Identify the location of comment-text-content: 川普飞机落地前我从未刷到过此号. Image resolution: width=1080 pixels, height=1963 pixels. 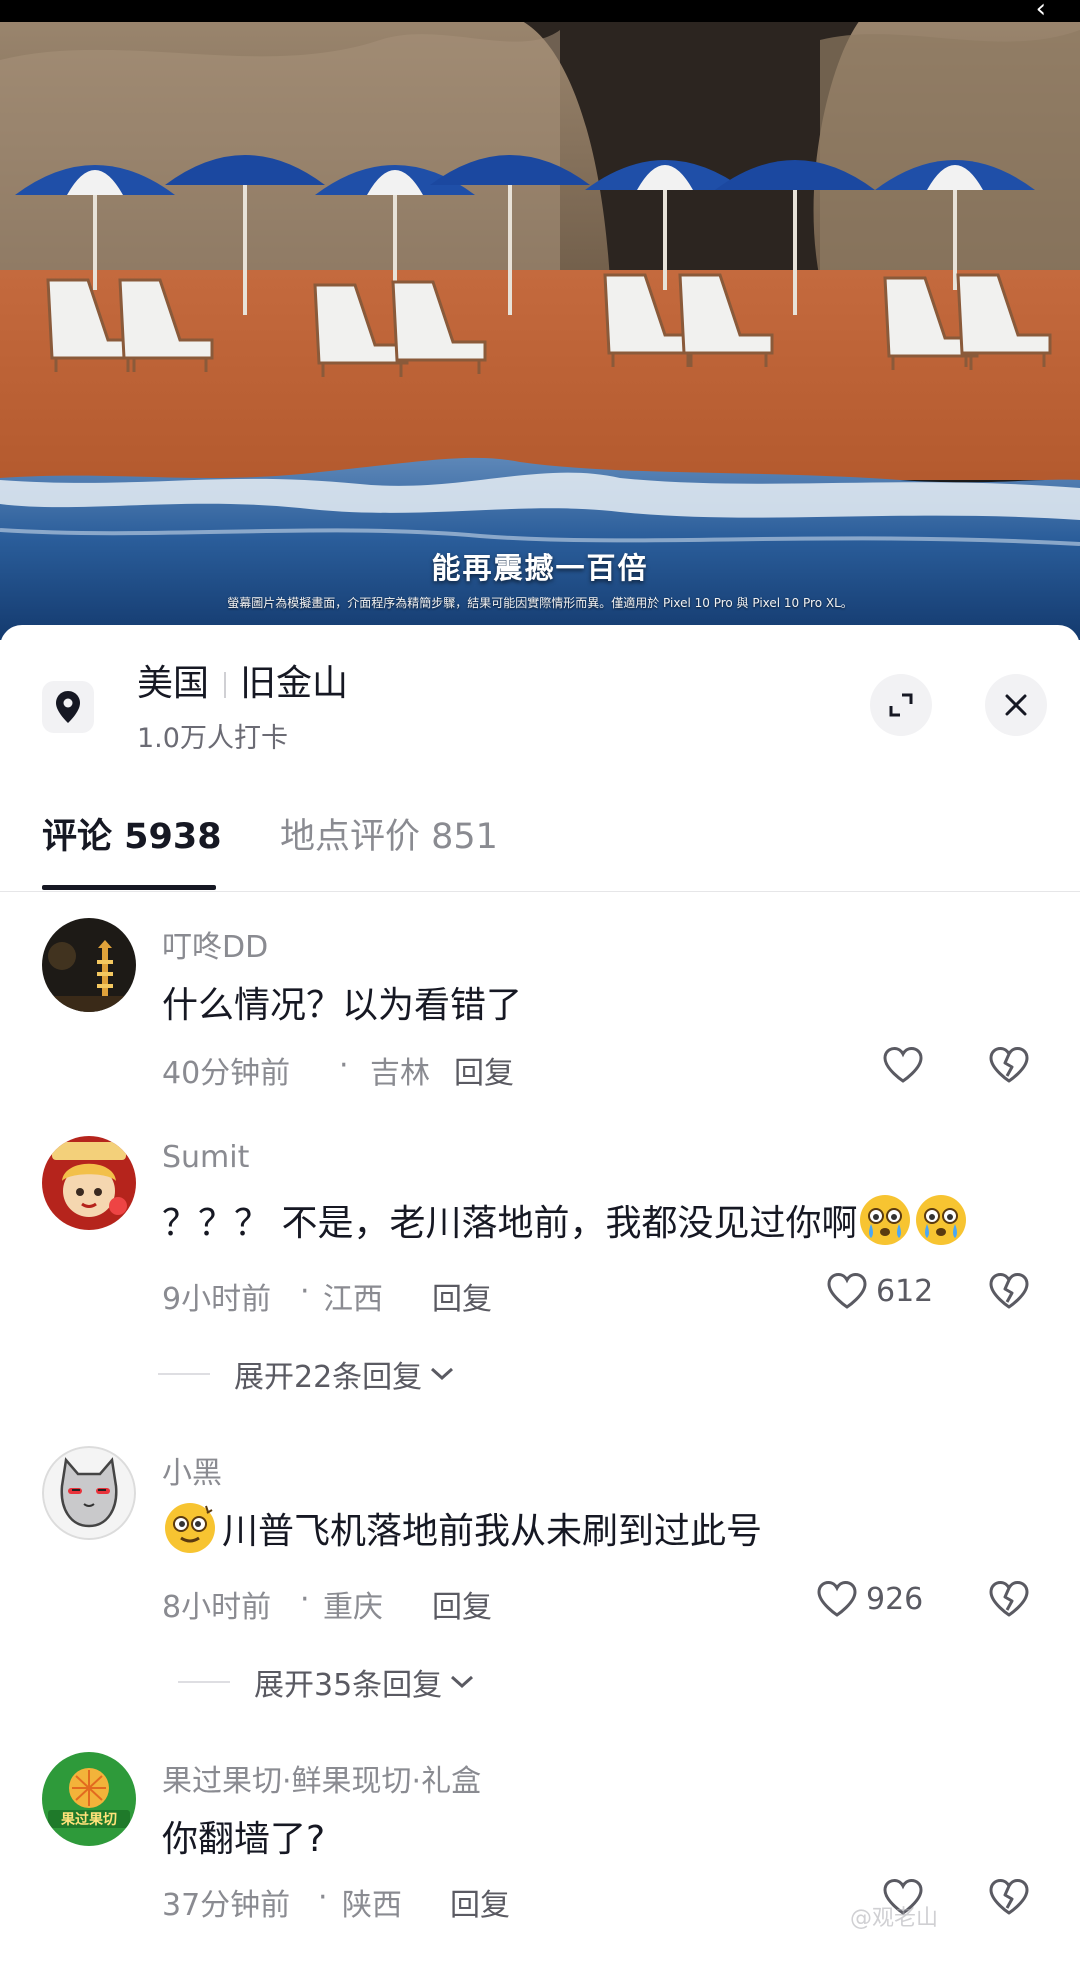
(492, 1531).